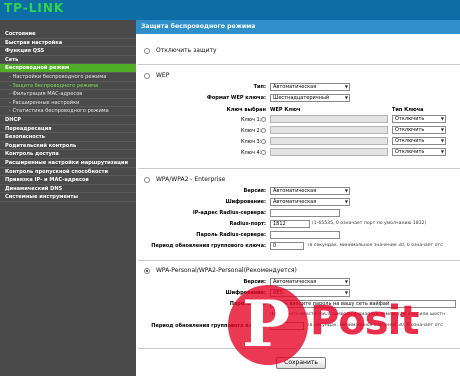 The height and width of the screenshot is (376, 460). What do you see at coordinates (186, 50) in the screenshot?
I see `disable-security-label: Отключить защиту` at bounding box center [186, 50].